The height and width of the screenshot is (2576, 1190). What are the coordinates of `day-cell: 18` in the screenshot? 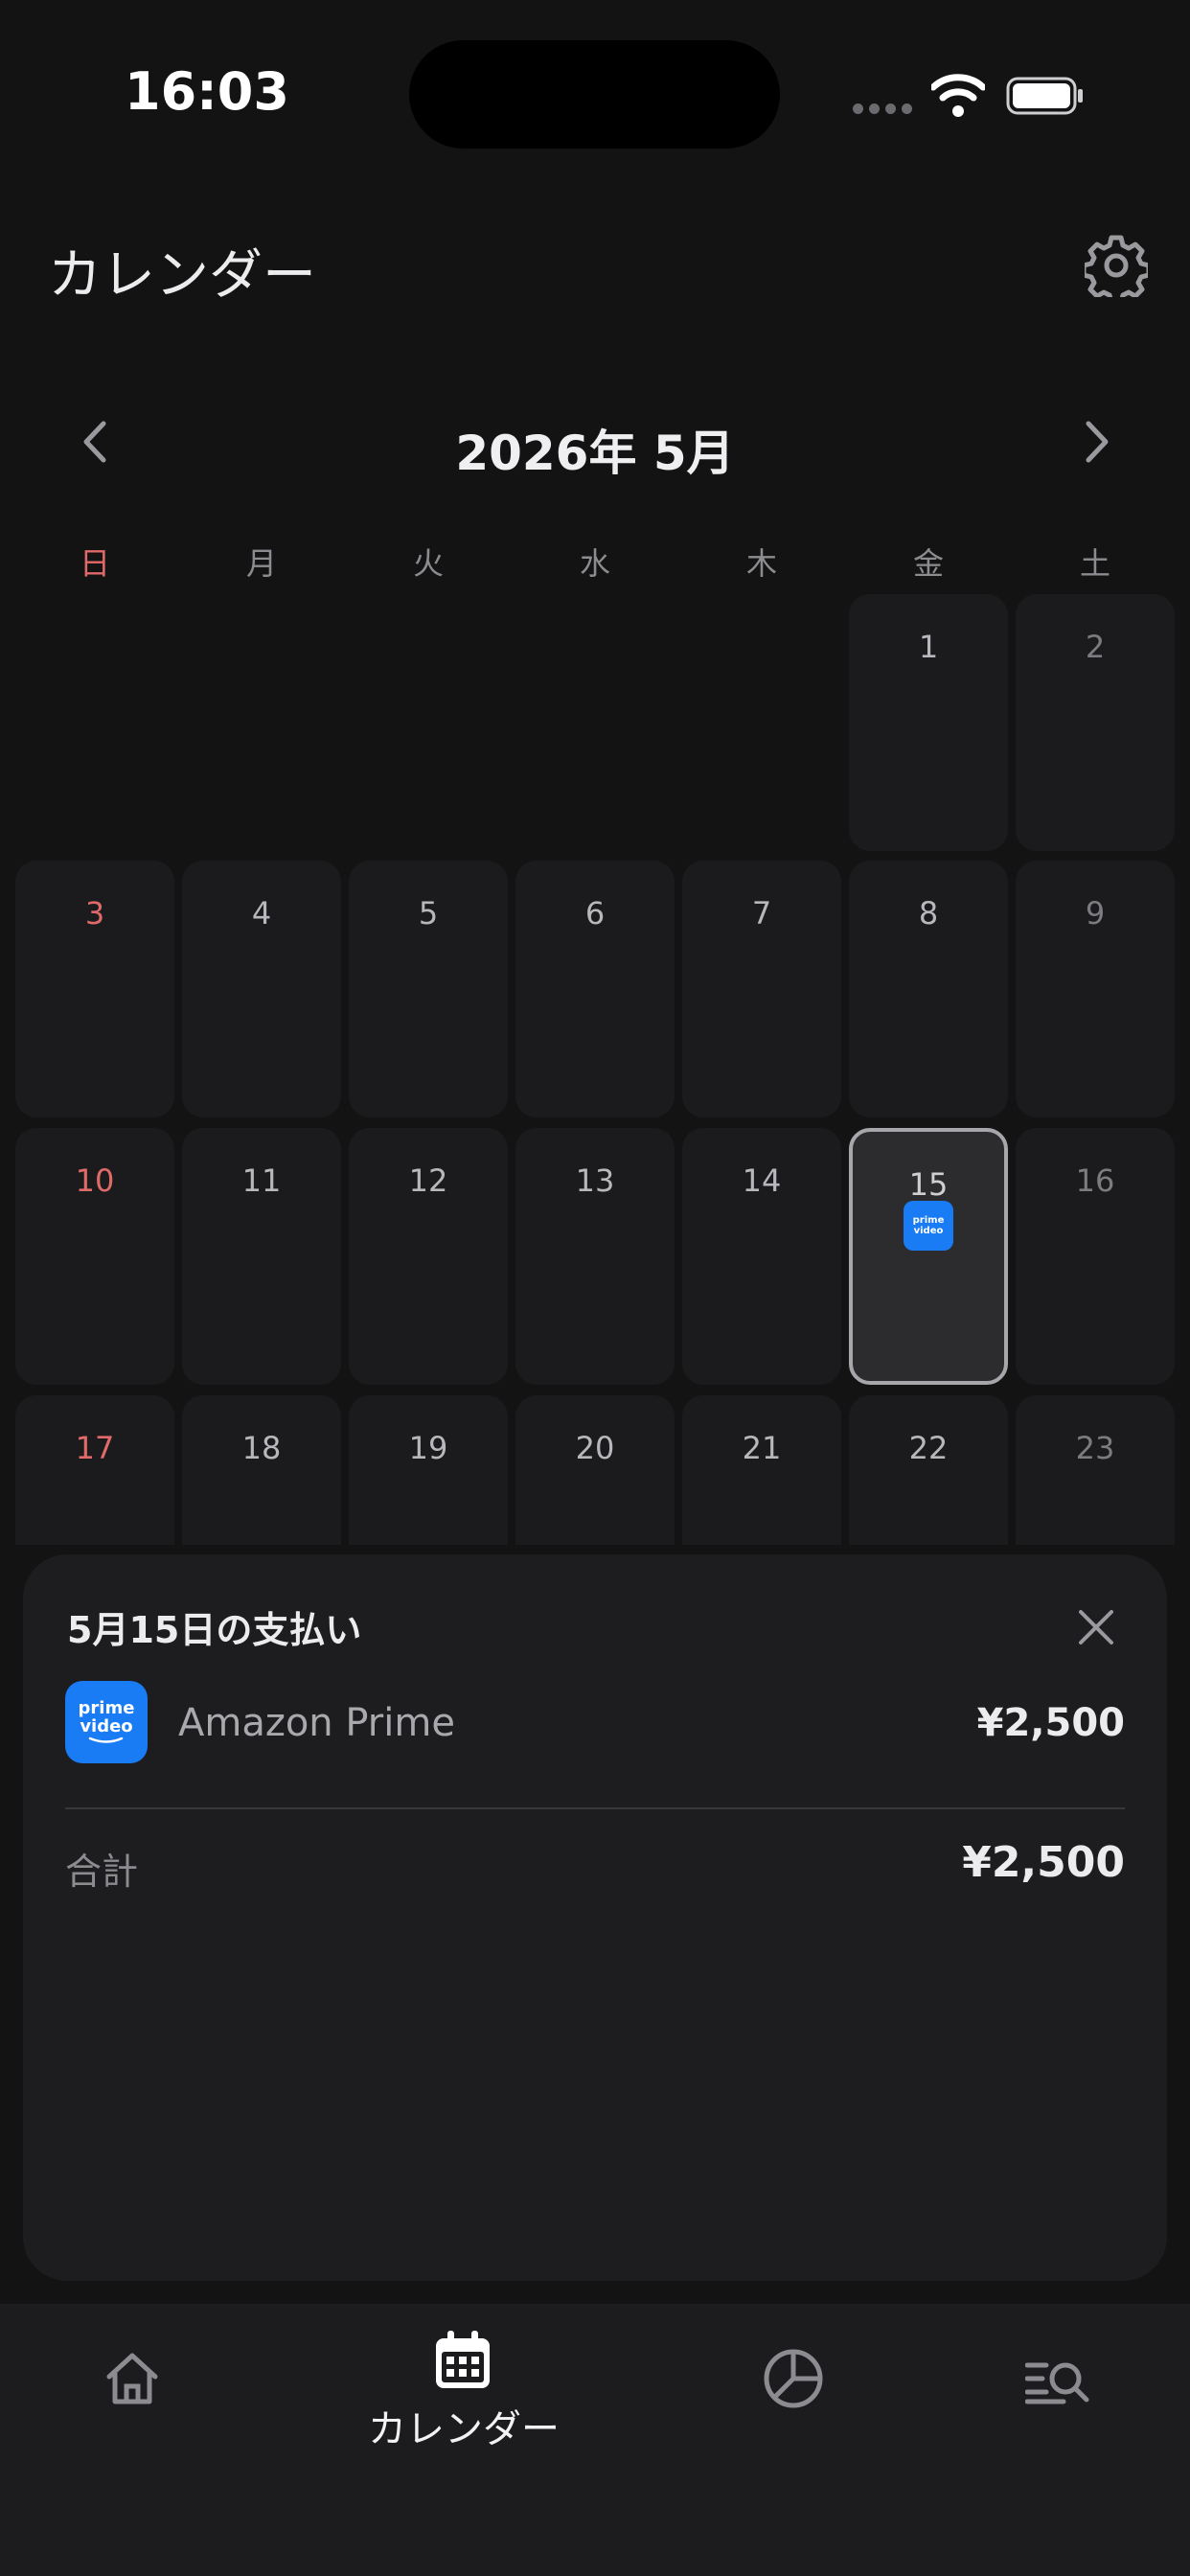 It's located at (262, 1470).